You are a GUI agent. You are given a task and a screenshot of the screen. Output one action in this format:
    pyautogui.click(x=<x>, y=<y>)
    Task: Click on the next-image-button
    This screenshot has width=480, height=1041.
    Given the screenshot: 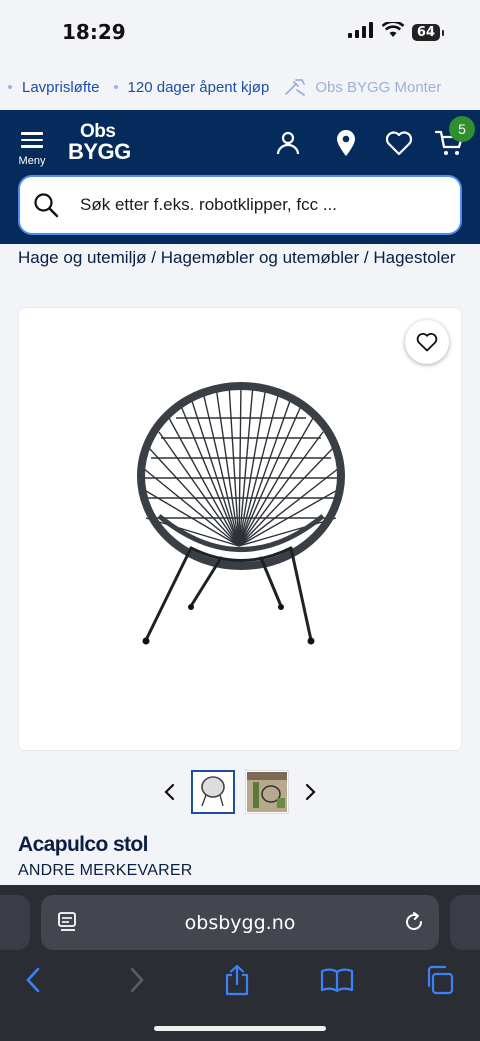 What is the action you would take?
    pyautogui.click(x=311, y=792)
    